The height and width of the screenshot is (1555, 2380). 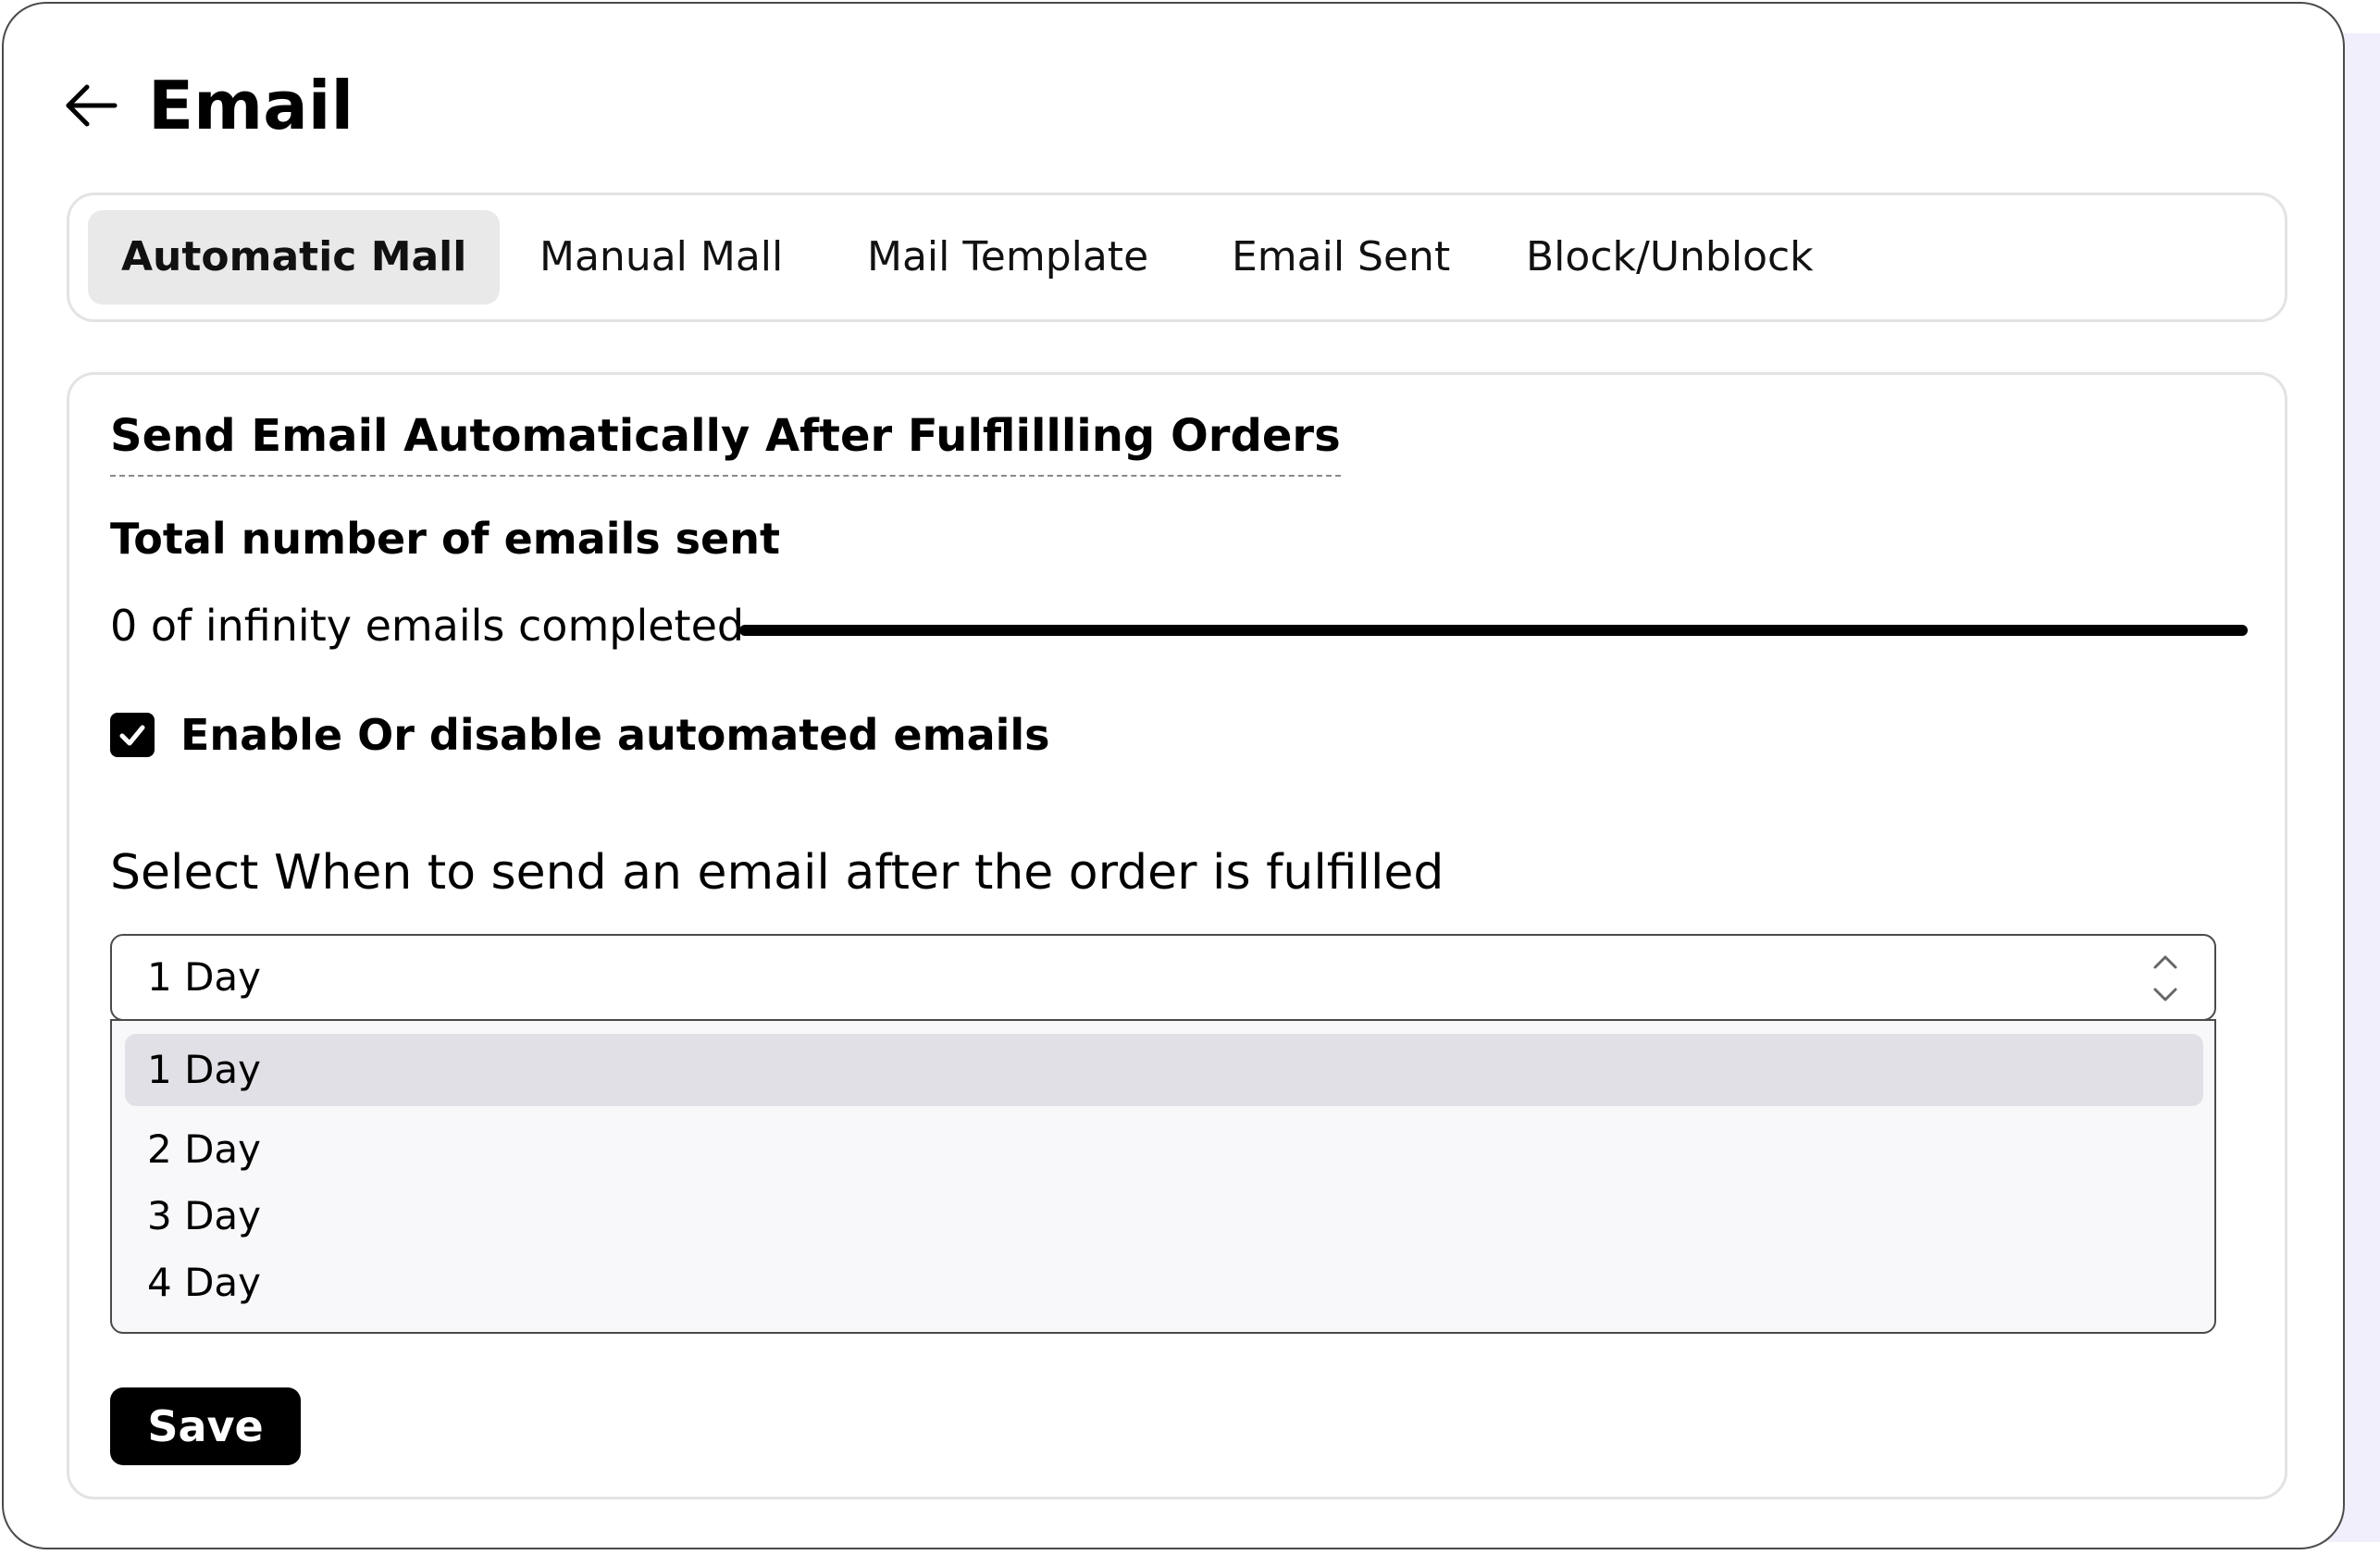 What do you see at coordinates (615, 735) in the screenshot?
I see `checkbox-label: Enable Or disable automated emails` at bounding box center [615, 735].